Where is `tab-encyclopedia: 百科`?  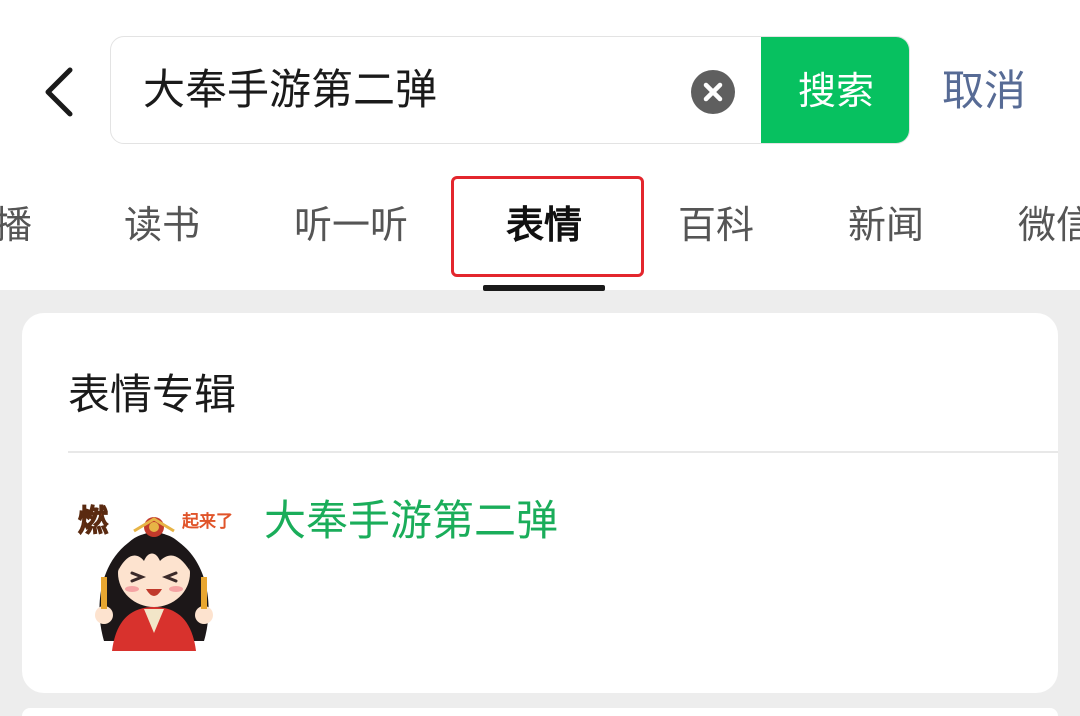
tab-encyclopedia: 百科 is located at coordinates (716, 225).